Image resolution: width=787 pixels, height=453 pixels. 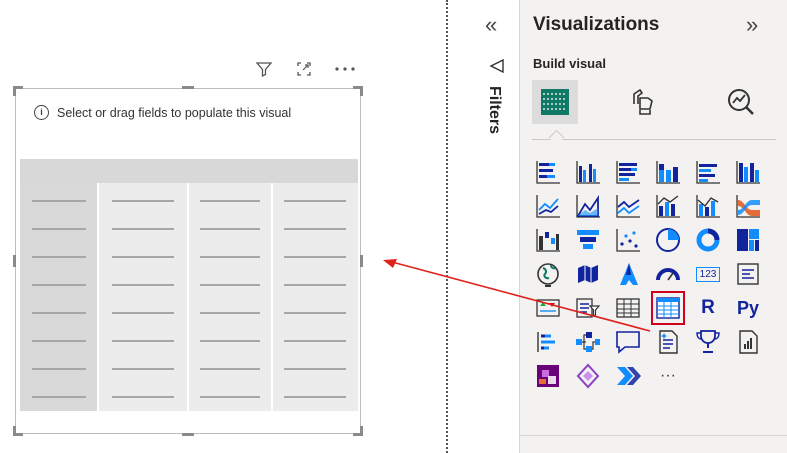 I want to click on pie-chart-icon, so click(x=668, y=240).